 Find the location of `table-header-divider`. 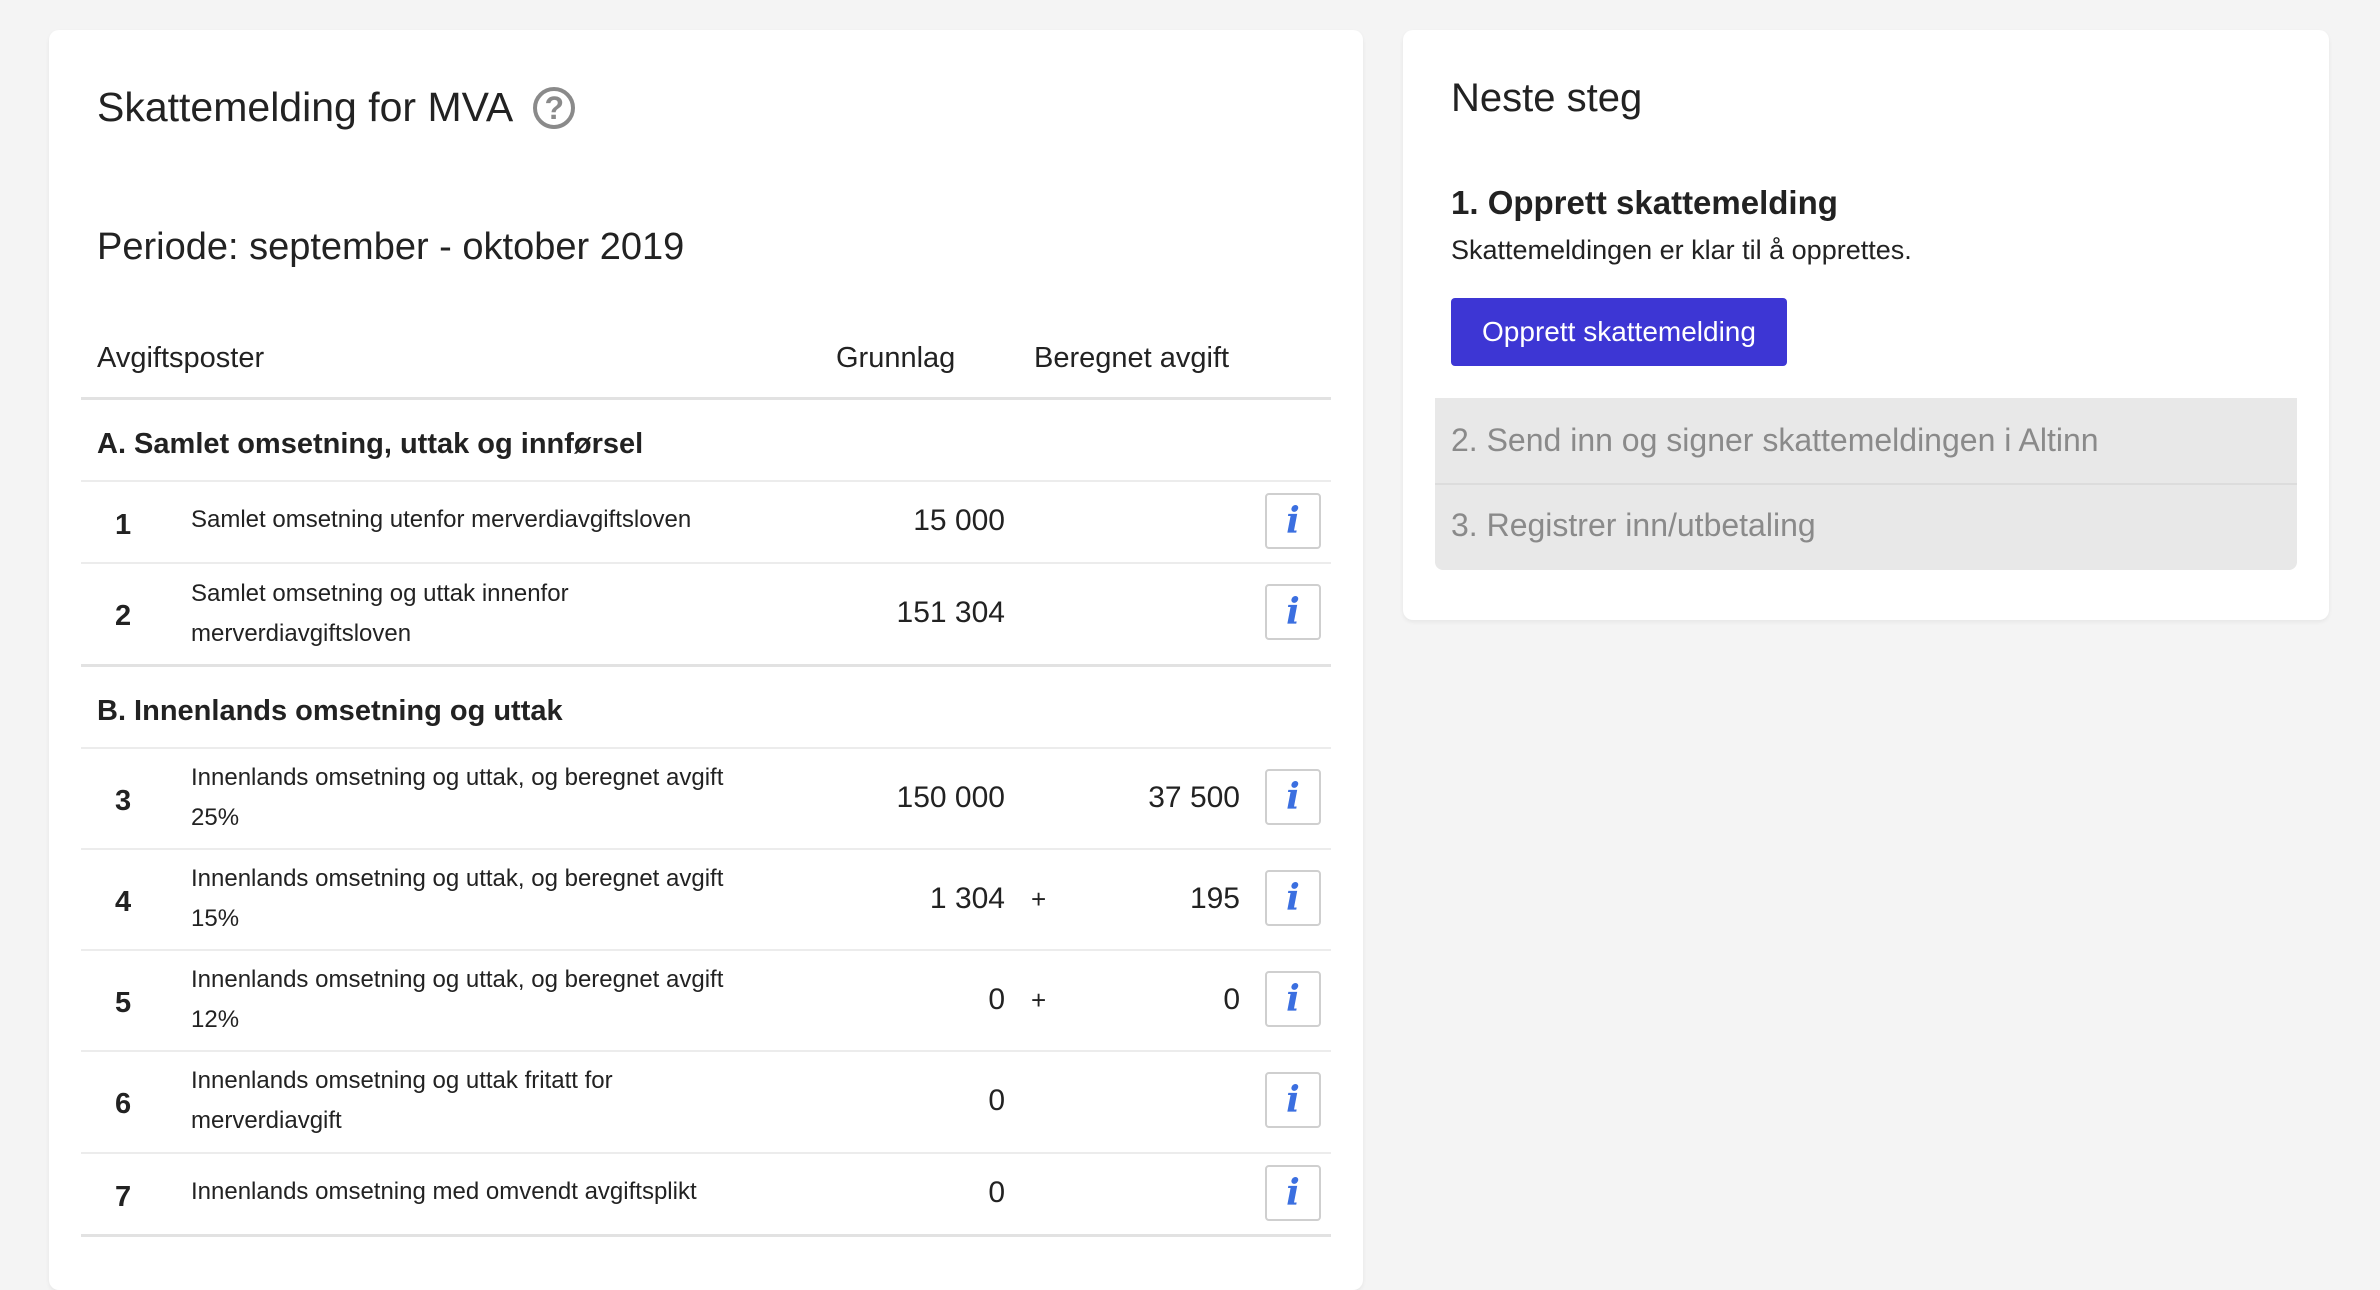

table-header-divider is located at coordinates (706, 398).